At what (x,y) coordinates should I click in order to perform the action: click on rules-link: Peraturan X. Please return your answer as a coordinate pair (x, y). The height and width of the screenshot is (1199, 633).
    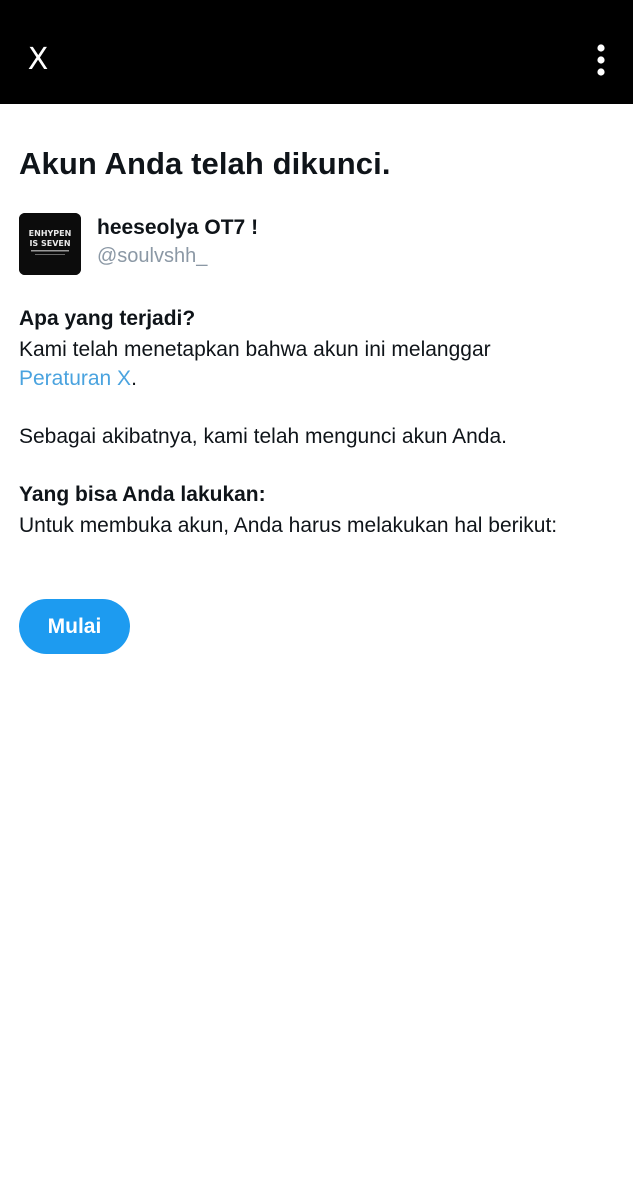
    Looking at the image, I should click on (75, 378).